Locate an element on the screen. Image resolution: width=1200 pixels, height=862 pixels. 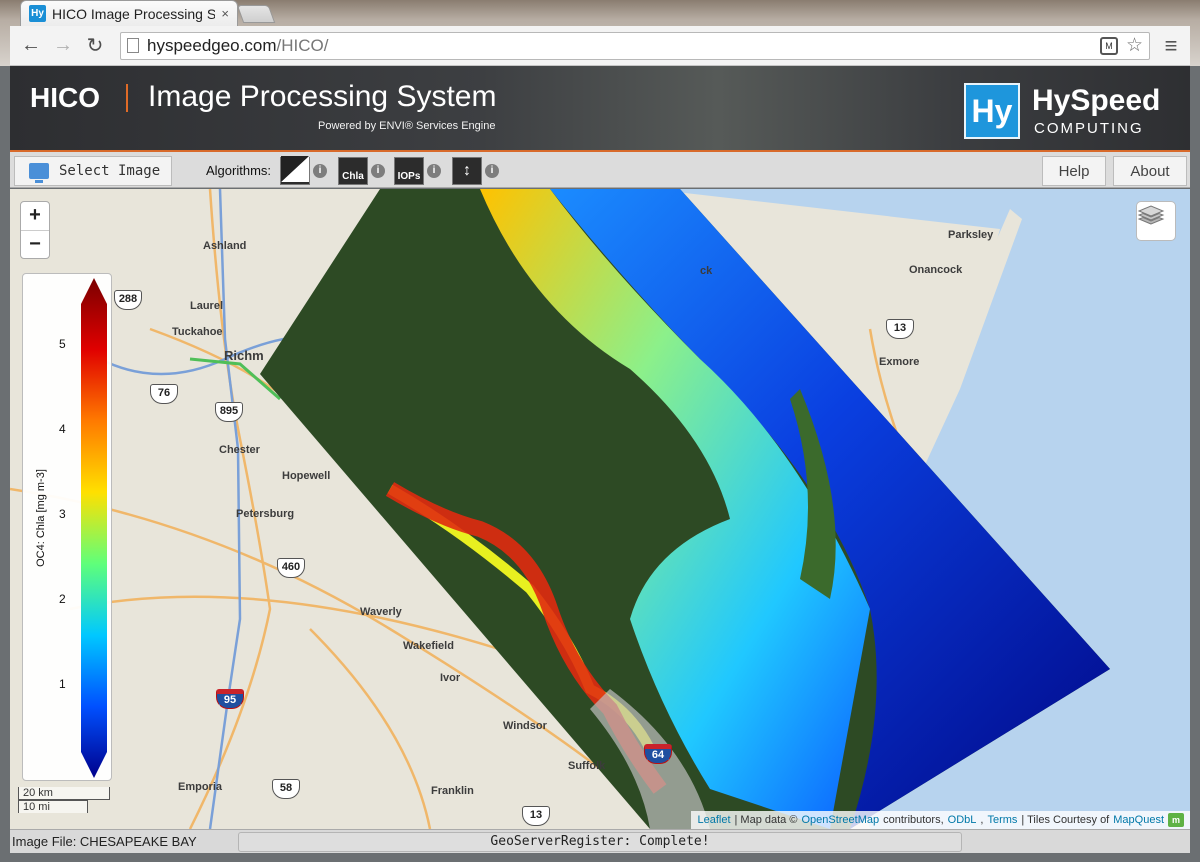
place-label: Hopewell is located at coordinates (306, 476).